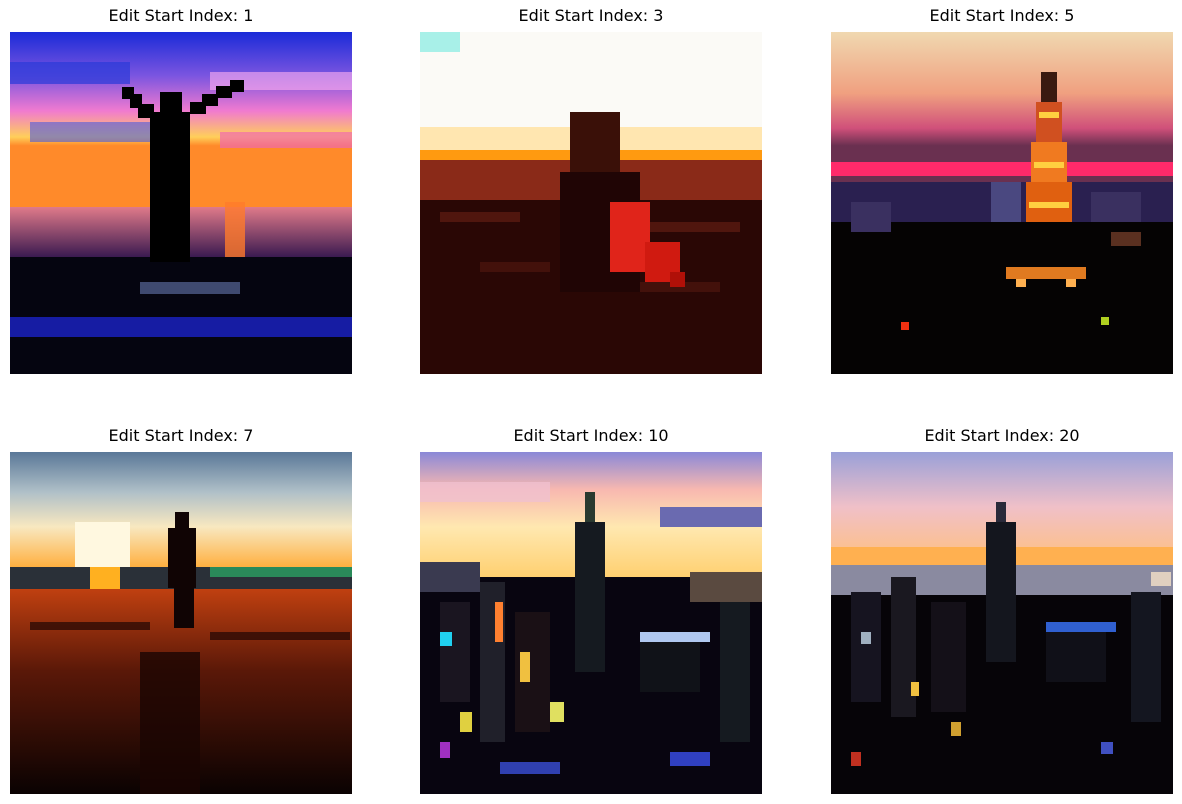 The height and width of the screenshot is (804, 1182). I want to click on new-york-skyline-sunset-image, so click(591, 623).